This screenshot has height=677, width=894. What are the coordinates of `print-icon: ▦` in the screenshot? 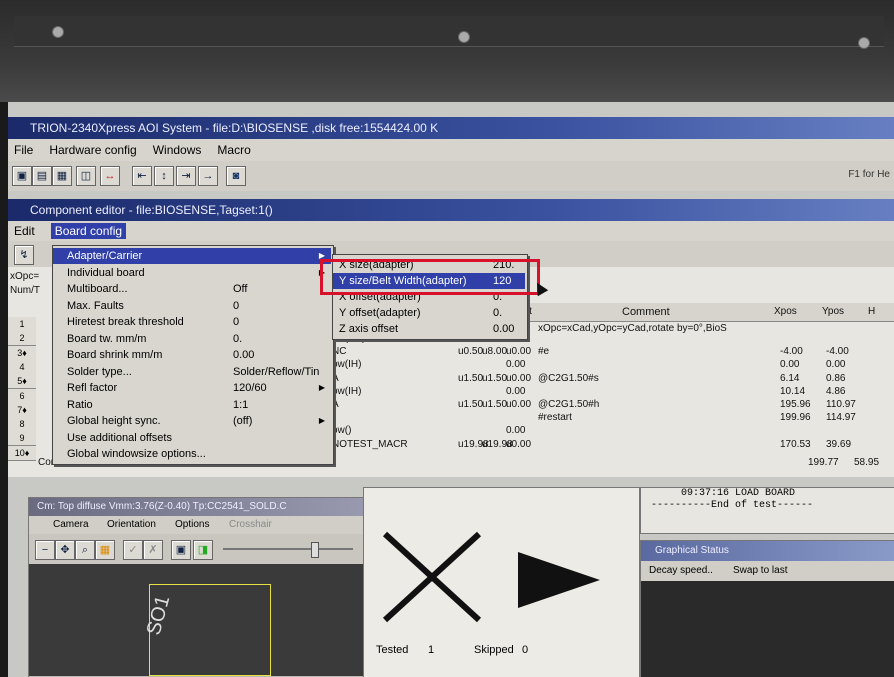 It's located at (62, 176).